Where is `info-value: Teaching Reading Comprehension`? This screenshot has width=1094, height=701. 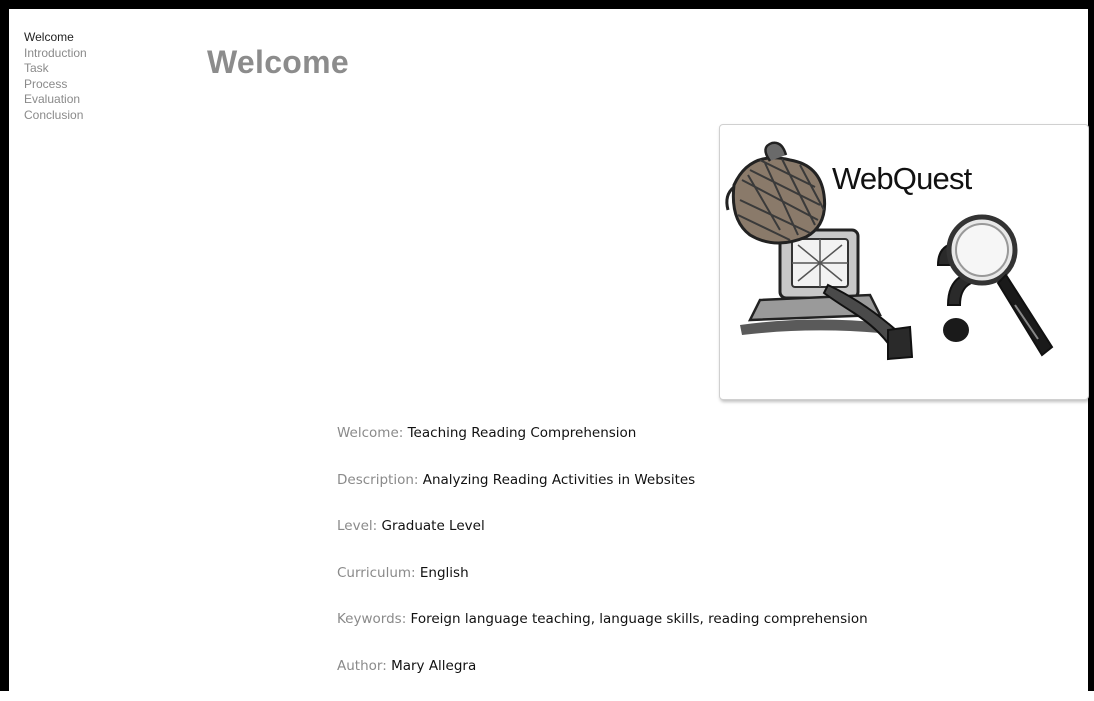
info-value: Teaching Reading Comprehension is located at coordinates (522, 433).